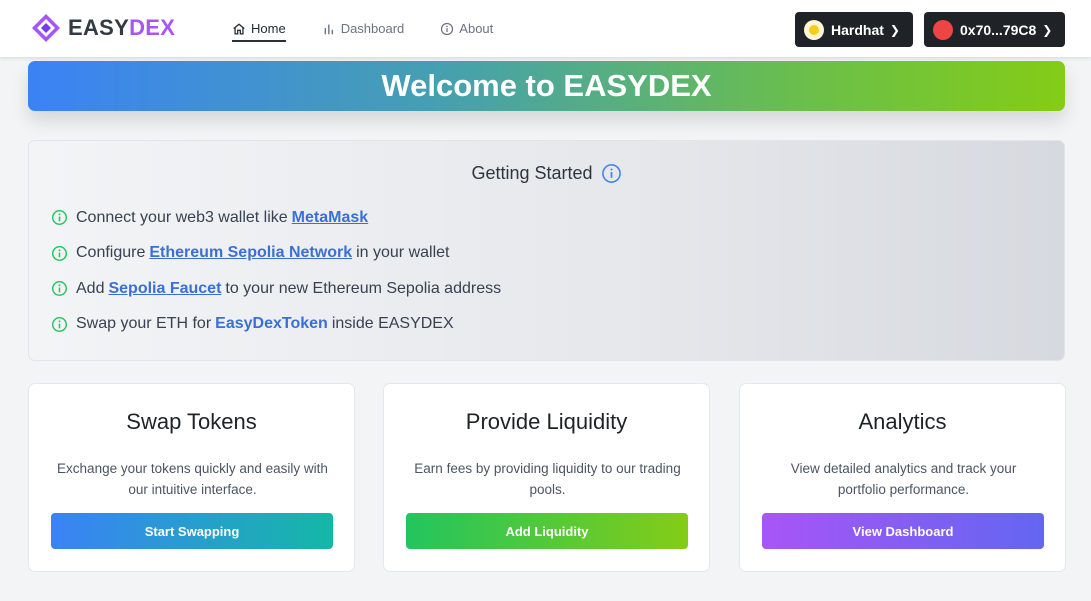 Image resolution: width=1091 pixels, height=601 pixels. I want to click on step-text: Configure, so click(111, 252).